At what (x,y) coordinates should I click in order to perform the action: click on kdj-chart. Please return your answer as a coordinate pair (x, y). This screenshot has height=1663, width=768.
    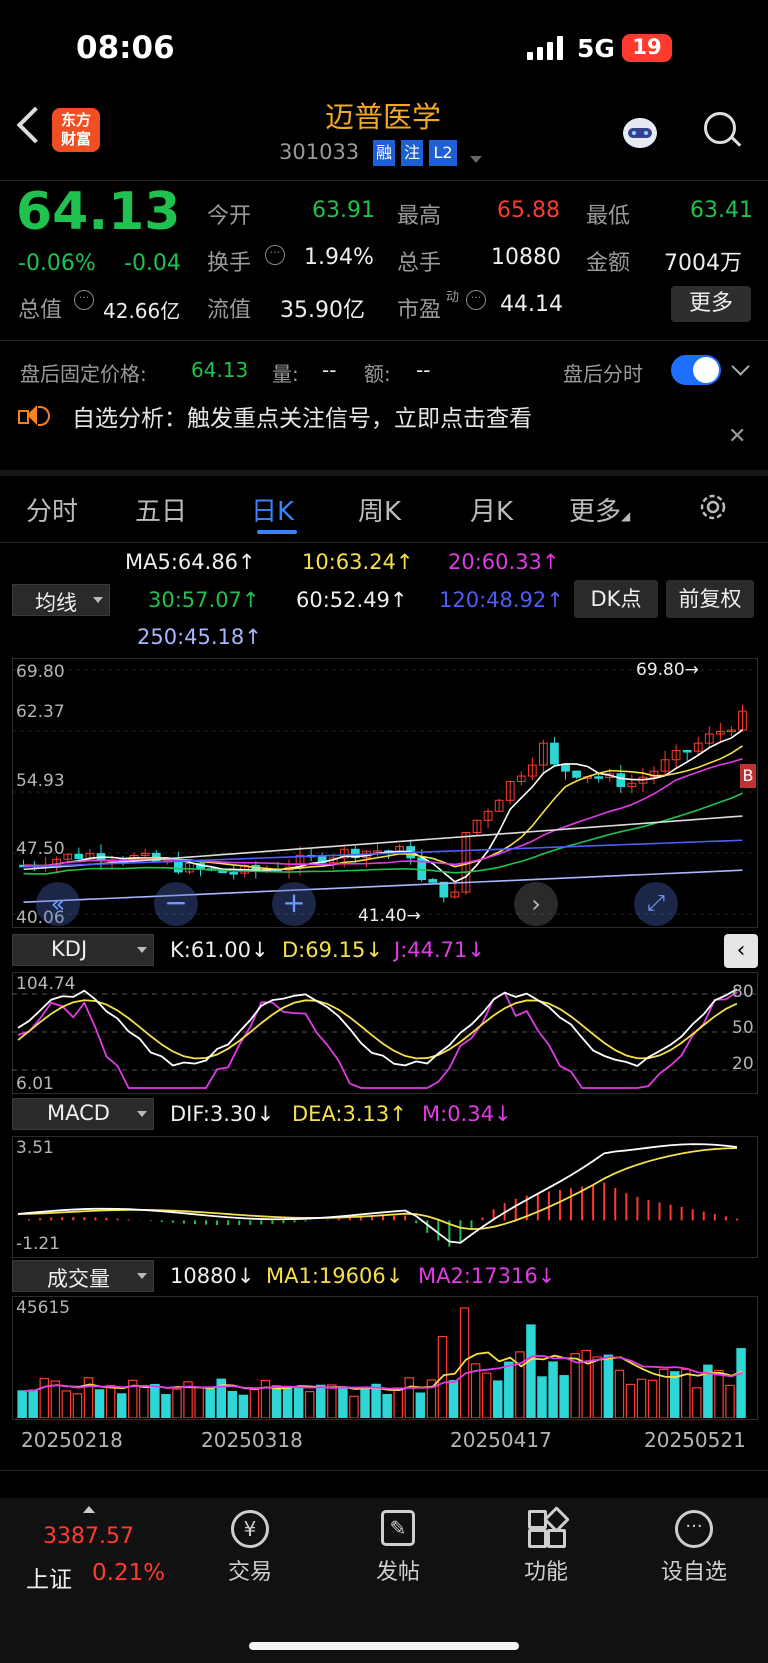
    Looking at the image, I should click on (384, 1038).